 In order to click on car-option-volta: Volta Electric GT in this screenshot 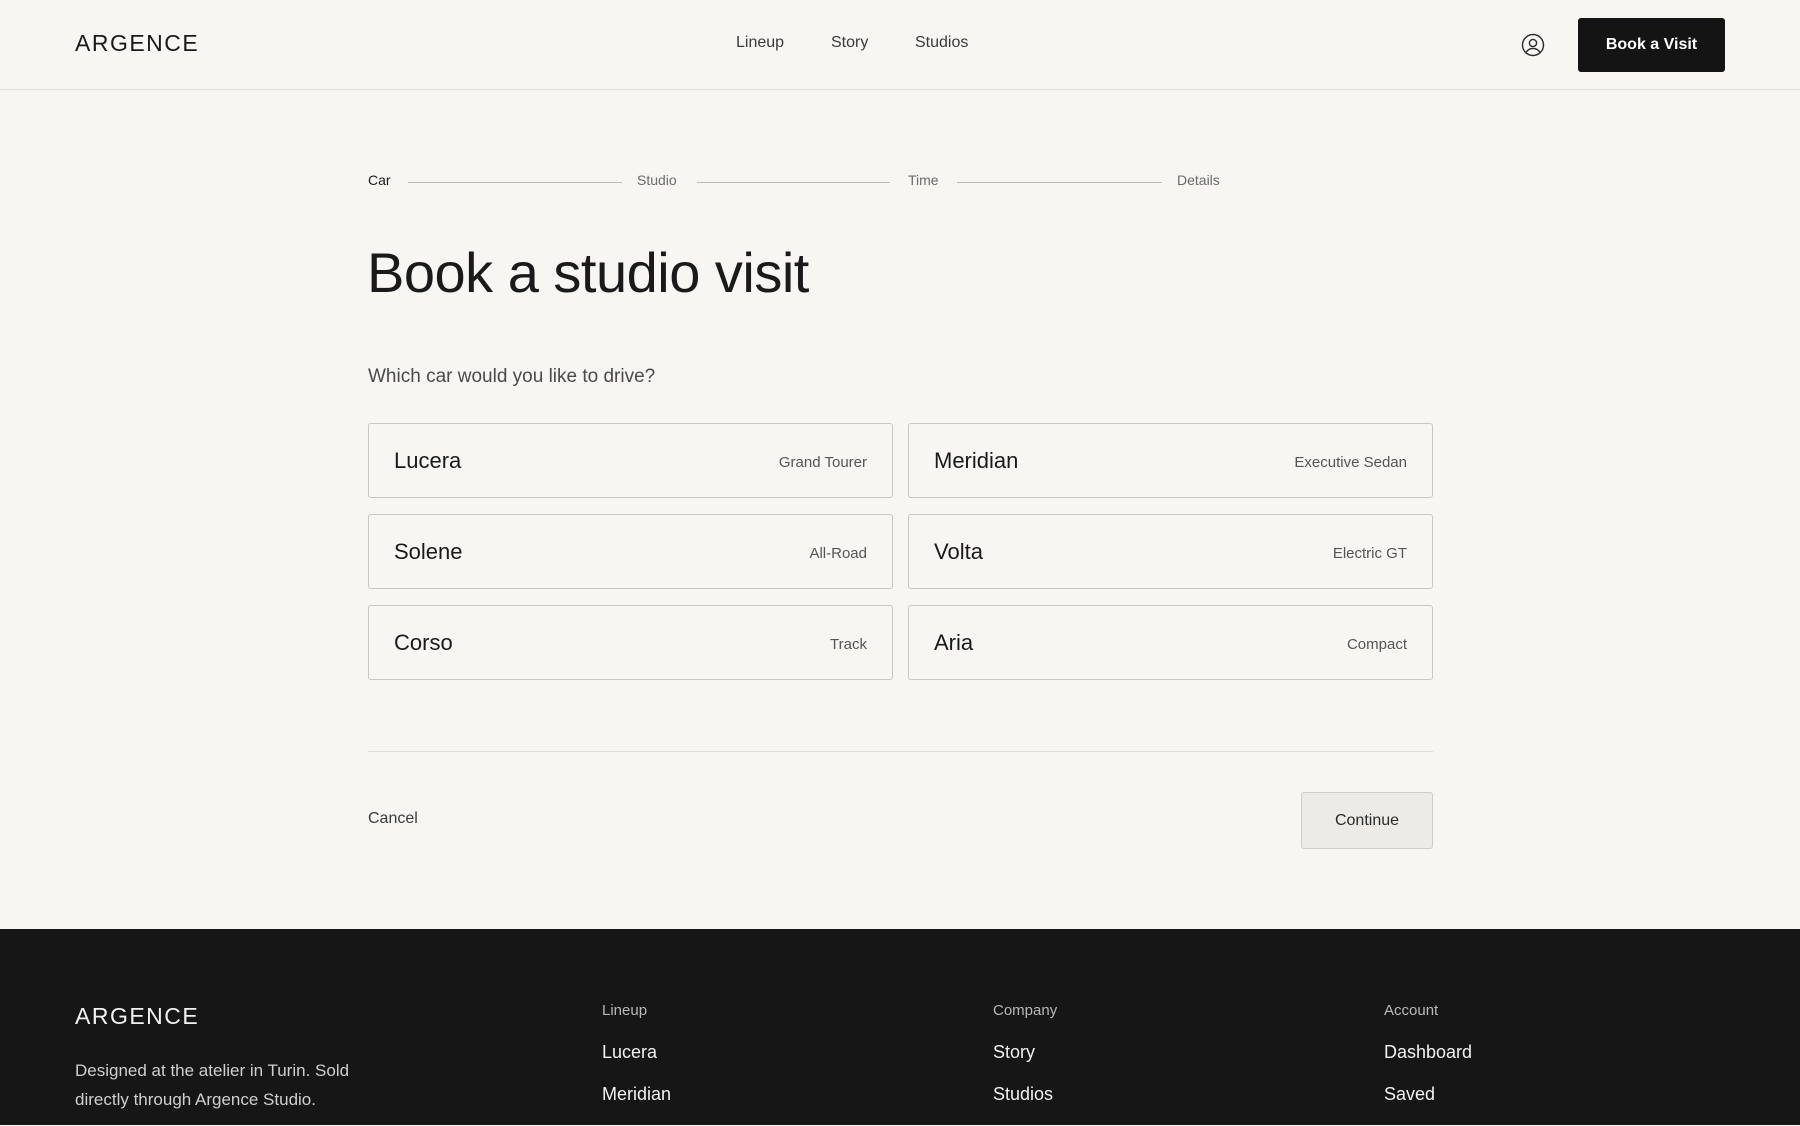, I will do `click(1170, 551)`.